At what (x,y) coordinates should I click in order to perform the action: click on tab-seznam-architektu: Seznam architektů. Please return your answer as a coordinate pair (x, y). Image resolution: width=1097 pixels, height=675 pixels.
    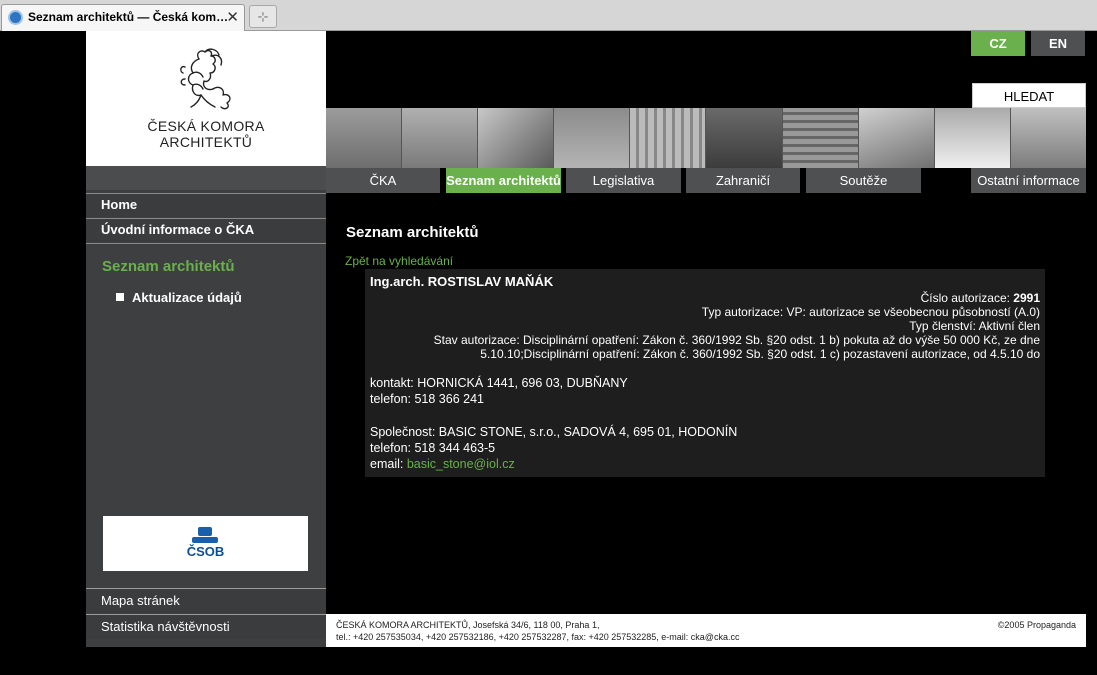
    Looking at the image, I should click on (503, 180).